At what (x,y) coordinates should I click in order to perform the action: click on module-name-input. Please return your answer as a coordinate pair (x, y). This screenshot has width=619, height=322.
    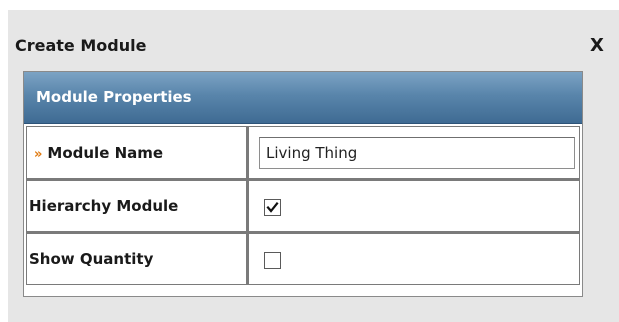
    Looking at the image, I should click on (417, 152).